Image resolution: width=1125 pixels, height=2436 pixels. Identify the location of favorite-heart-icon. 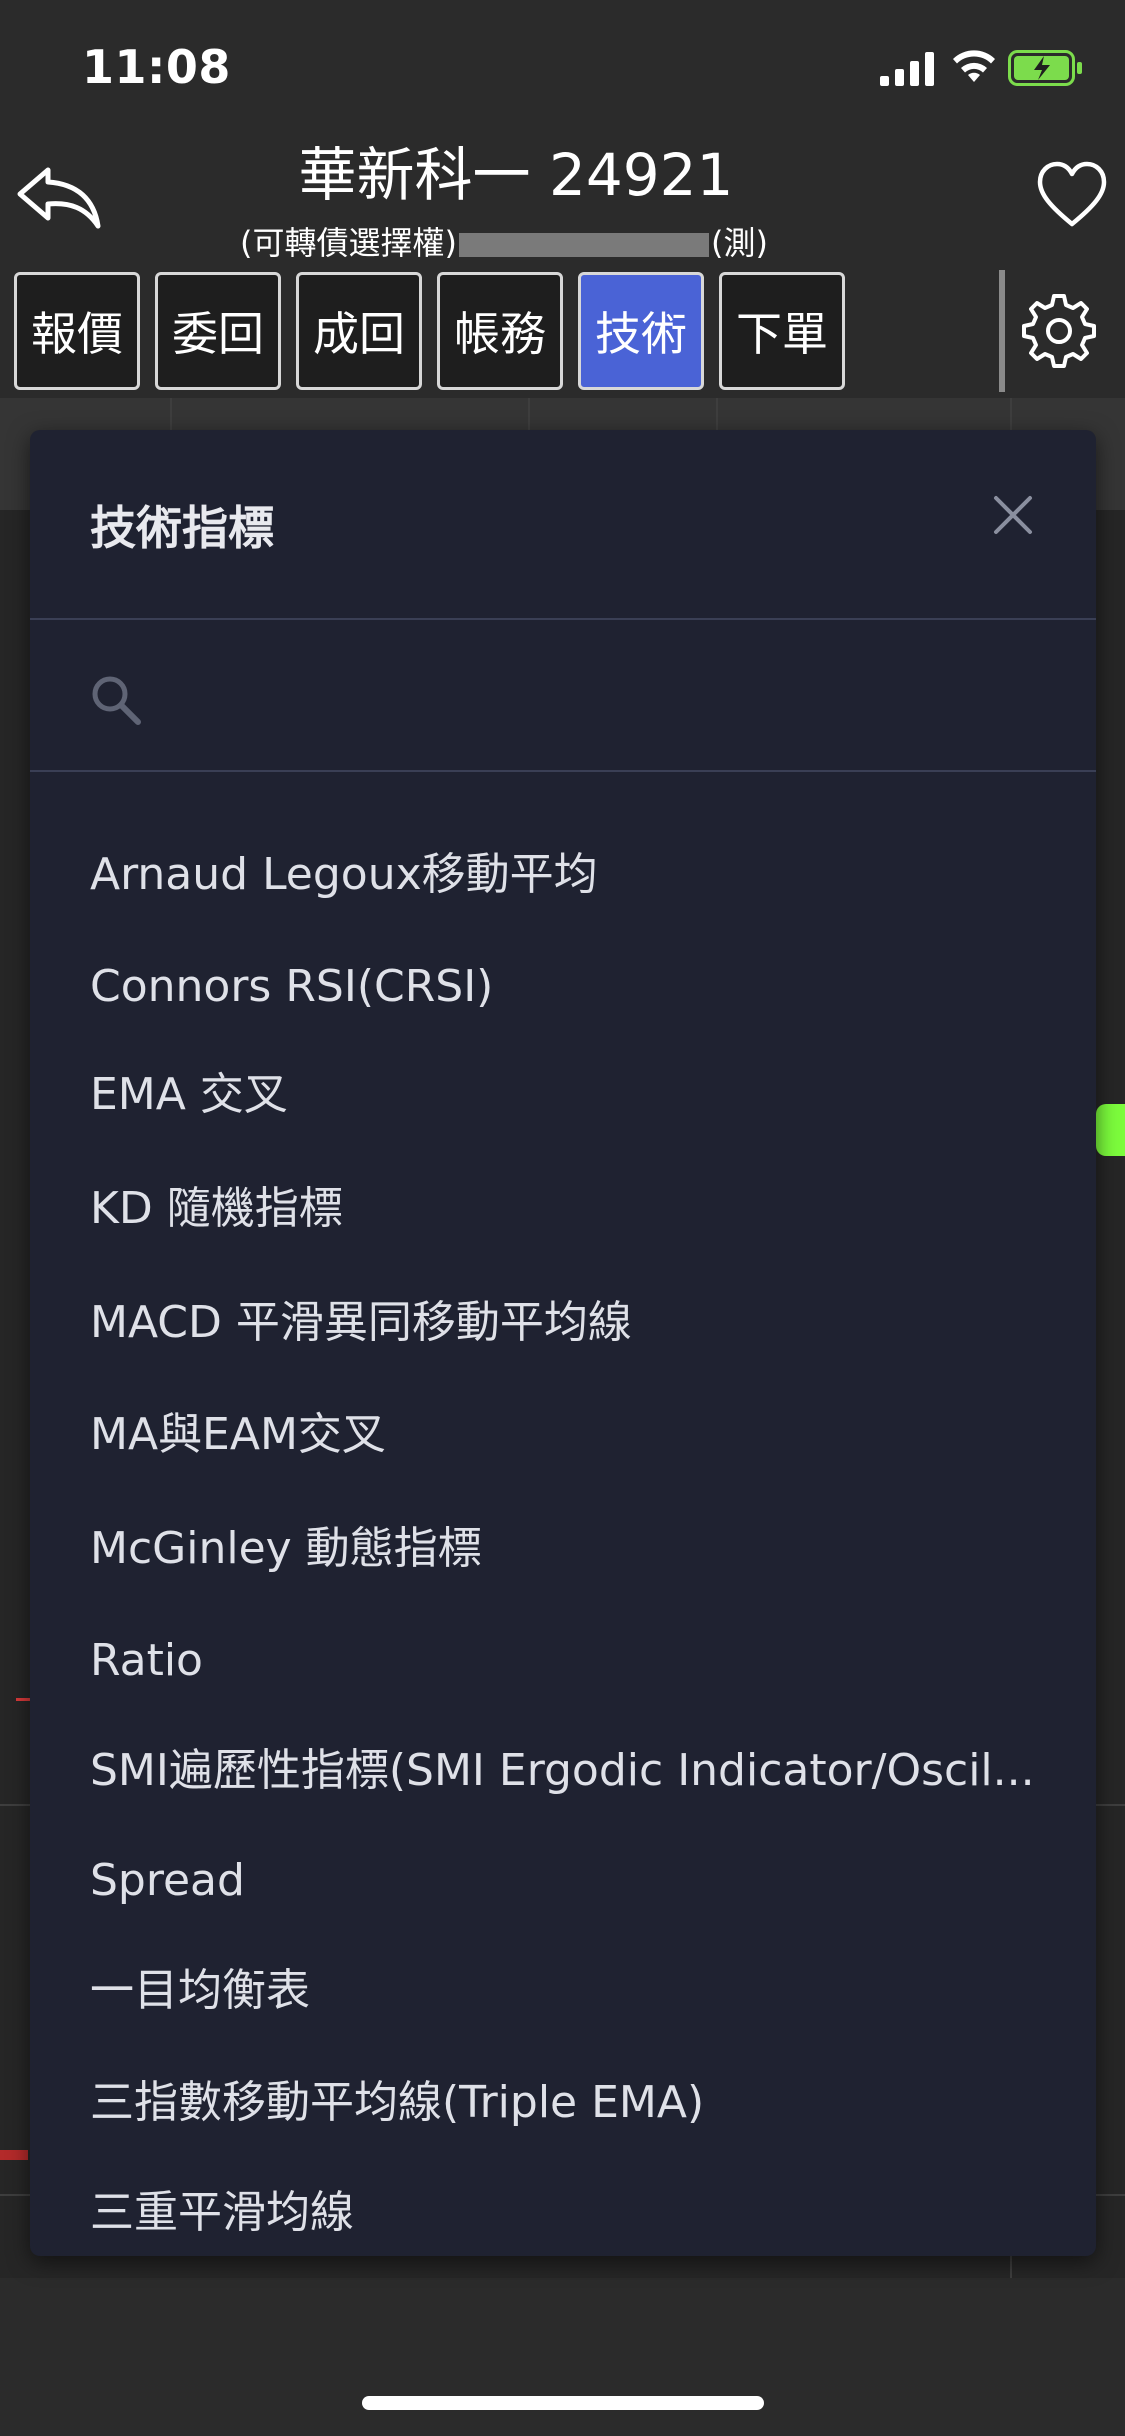
(1072, 196).